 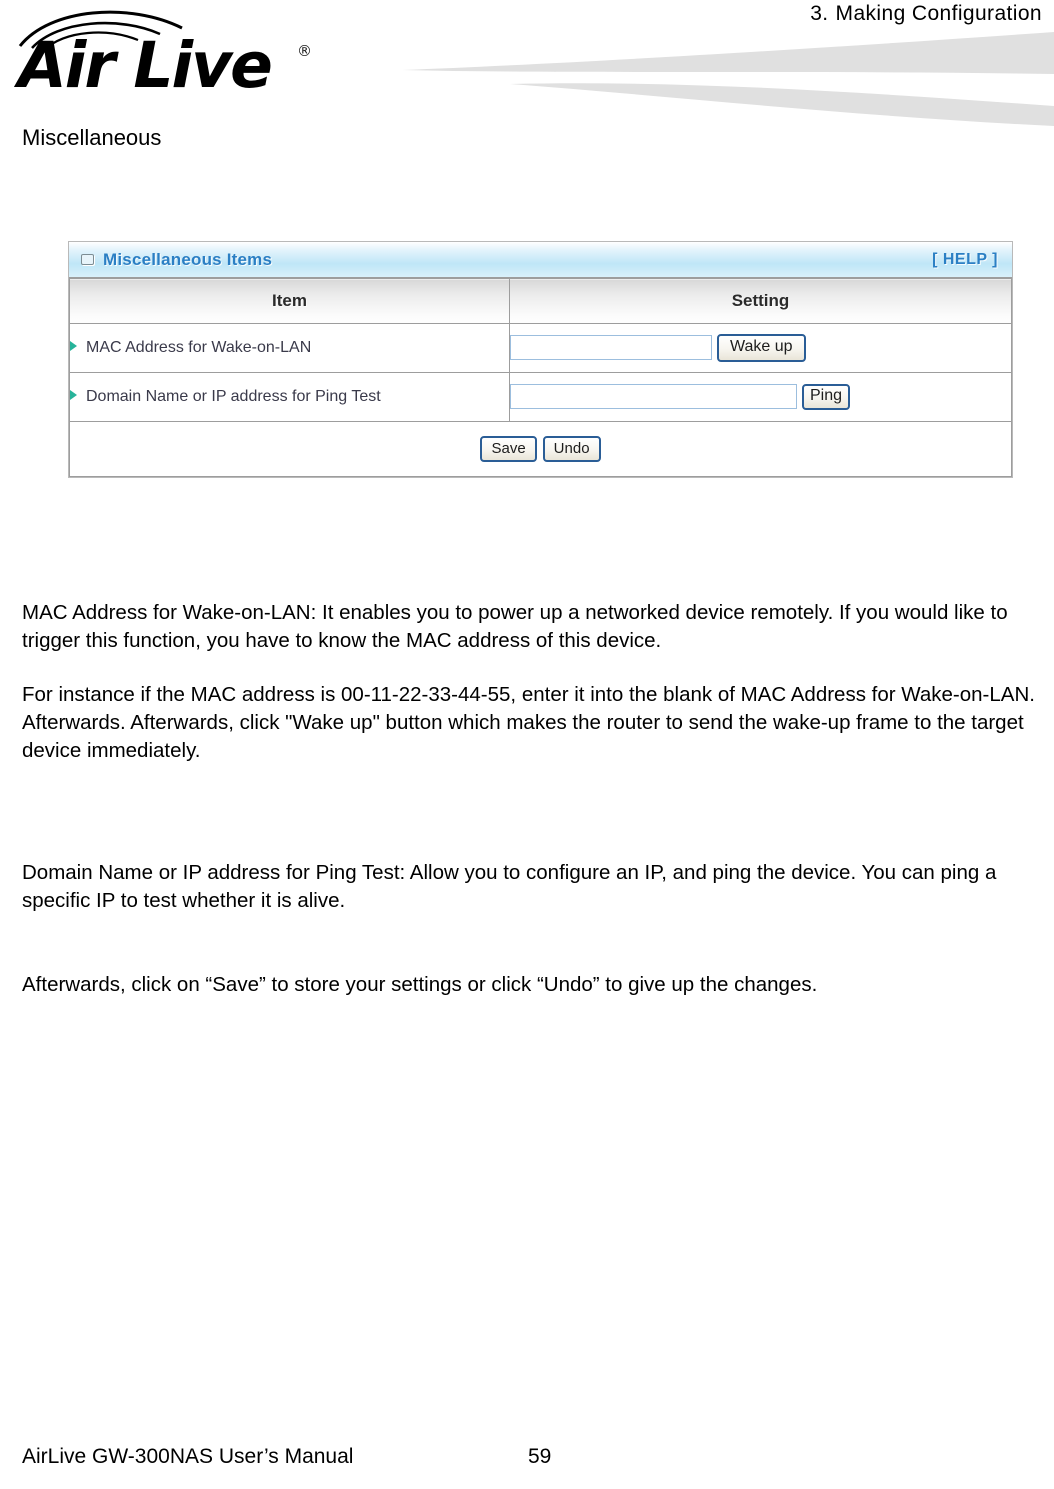 I want to click on row-label-mac-wol: MAC Address for Wake-on-LAN, so click(x=289, y=348).